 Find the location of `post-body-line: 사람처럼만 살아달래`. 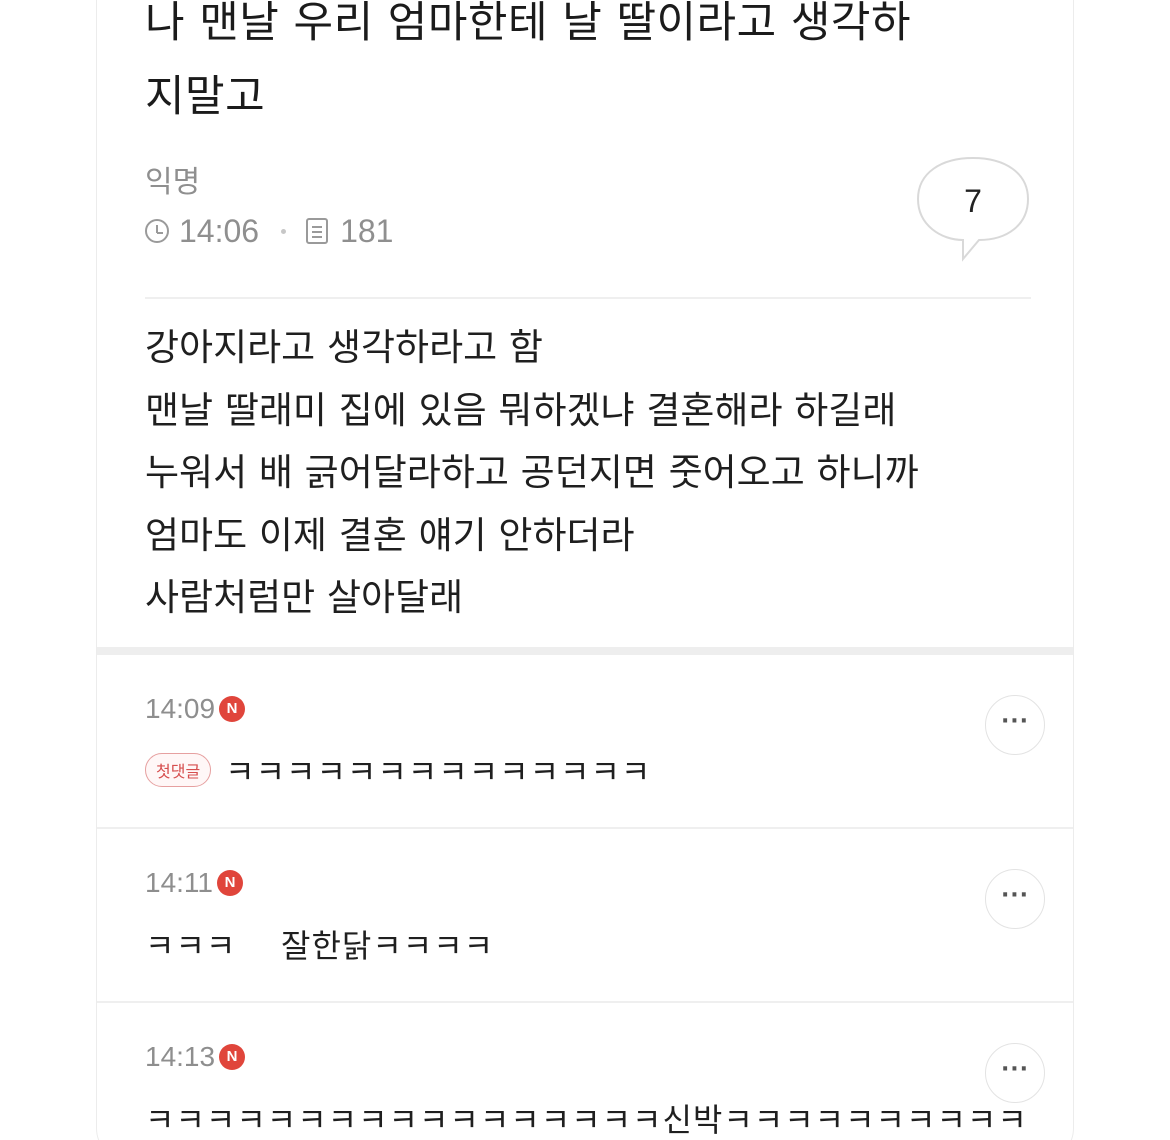

post-body-line: 사람처럼만 살아달래 is located at coordinates (304, 597).